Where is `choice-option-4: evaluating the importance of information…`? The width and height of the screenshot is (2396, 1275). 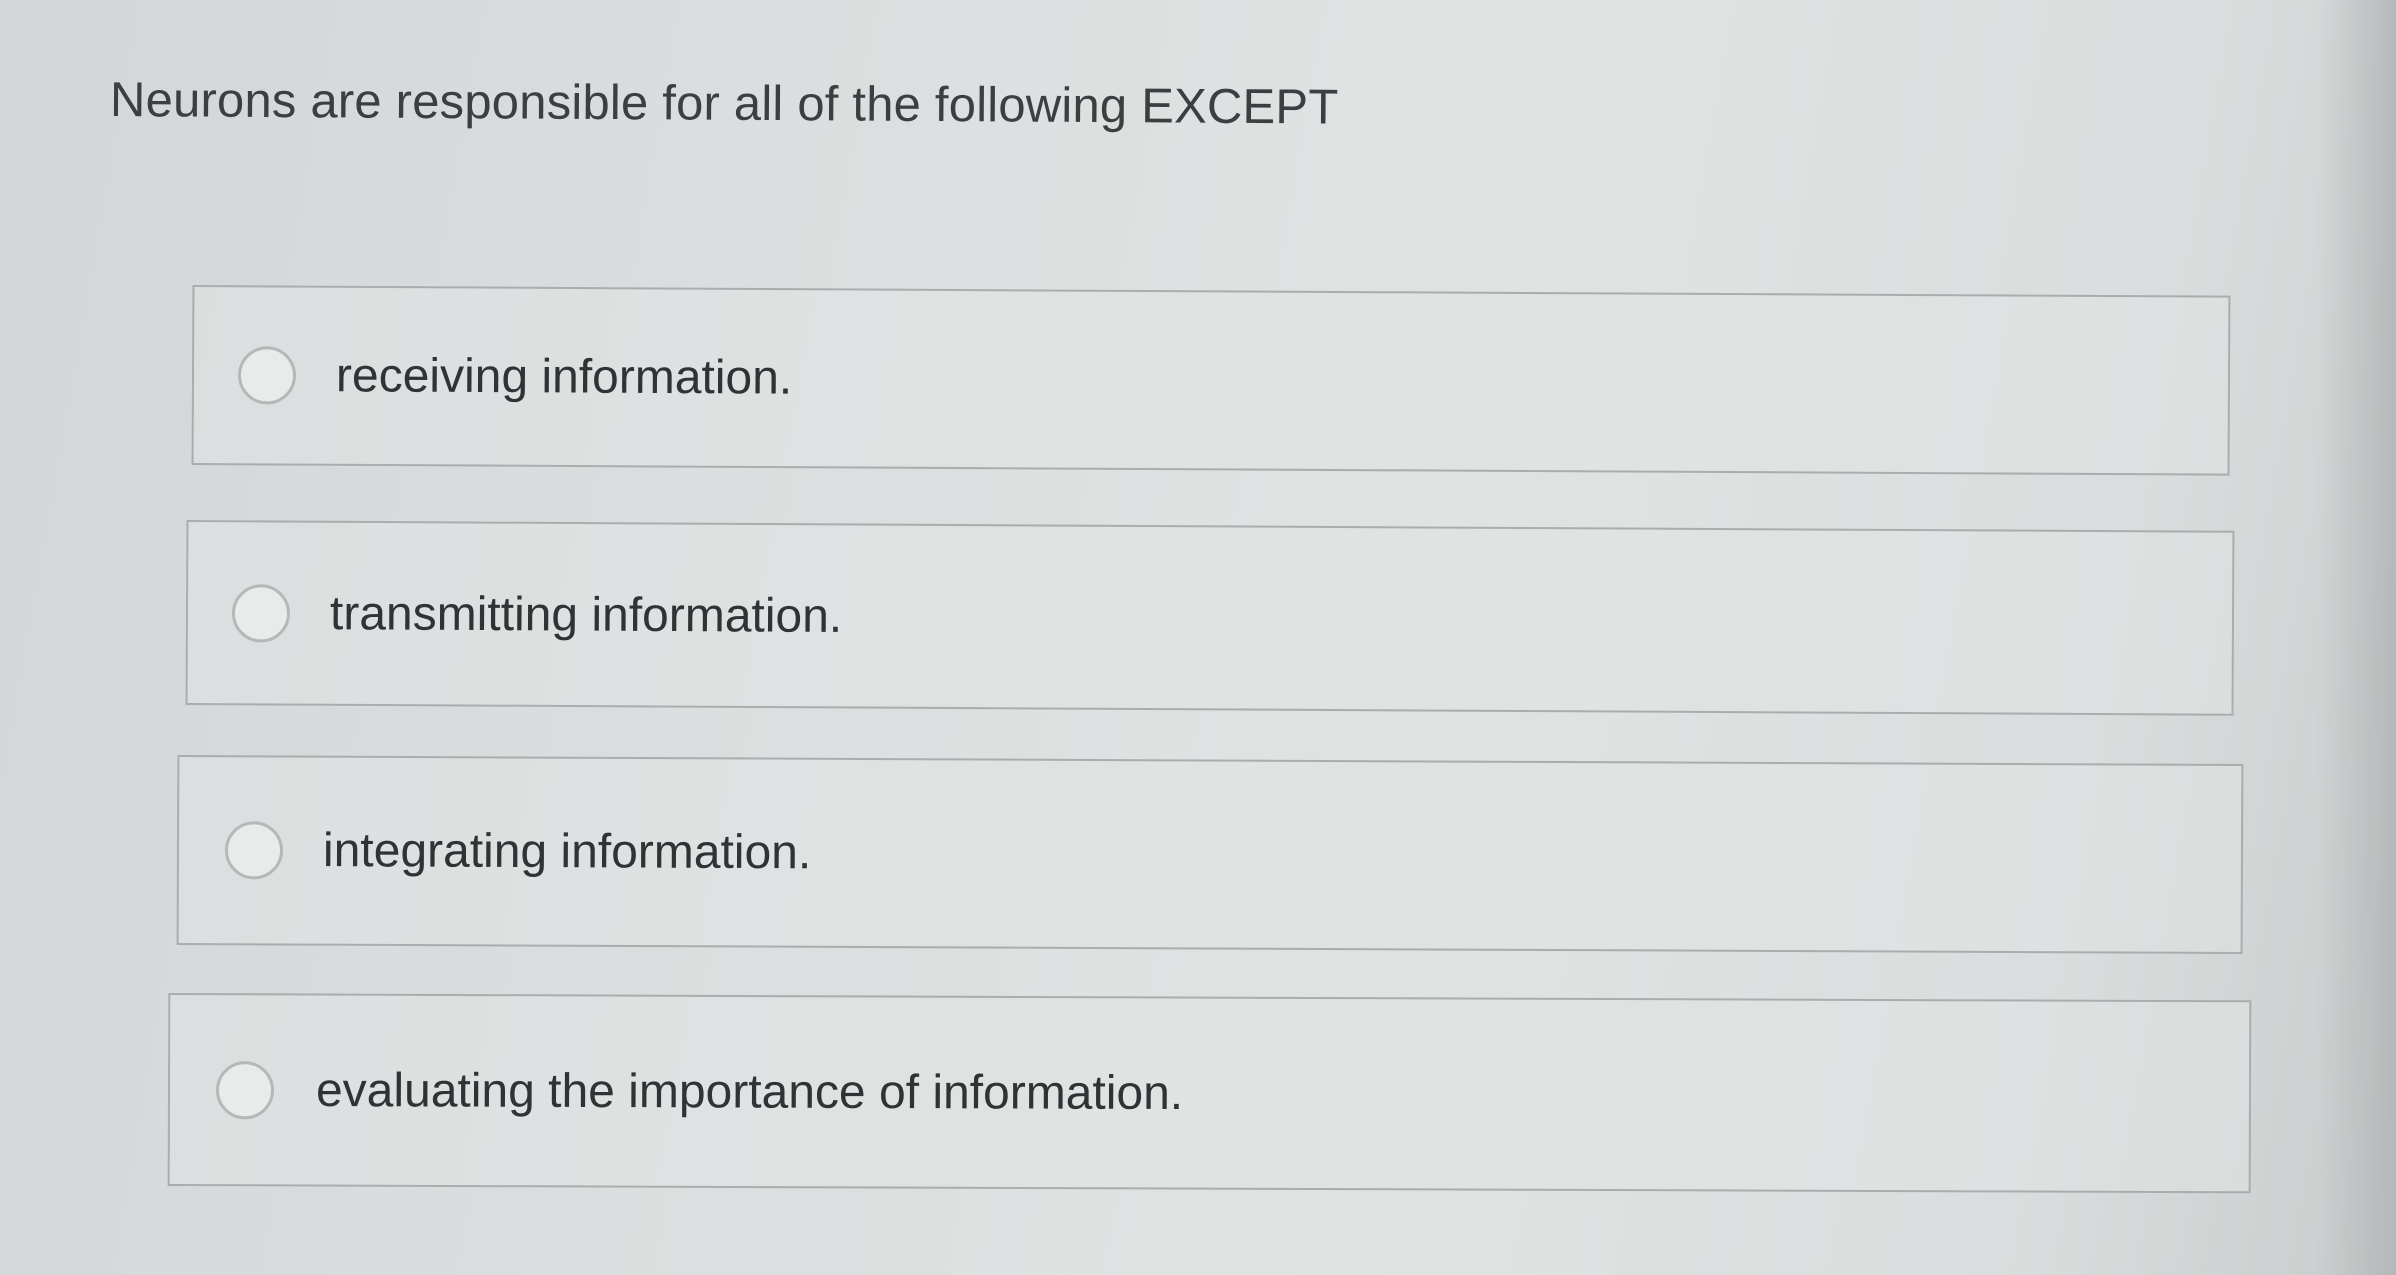 choice-option-4: evaluating the importance of information… is located at coordinates (1209, 1093).